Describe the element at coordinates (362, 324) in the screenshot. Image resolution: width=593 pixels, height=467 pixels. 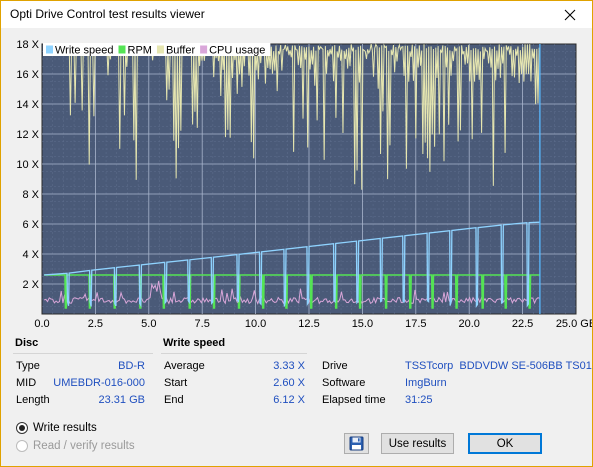
I see `x-tick-label: 15.0` at that location.